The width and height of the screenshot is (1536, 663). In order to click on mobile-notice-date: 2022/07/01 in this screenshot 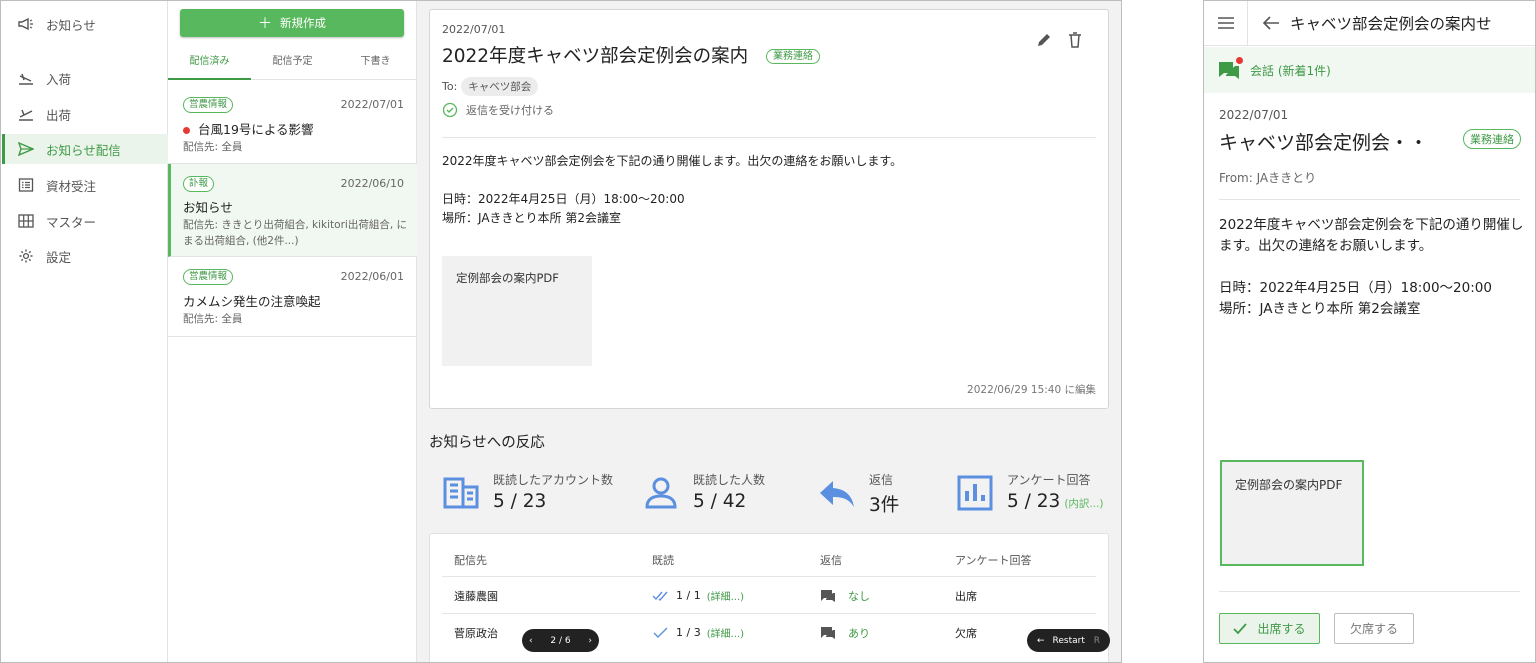, I will do `click(1254, 115)`.